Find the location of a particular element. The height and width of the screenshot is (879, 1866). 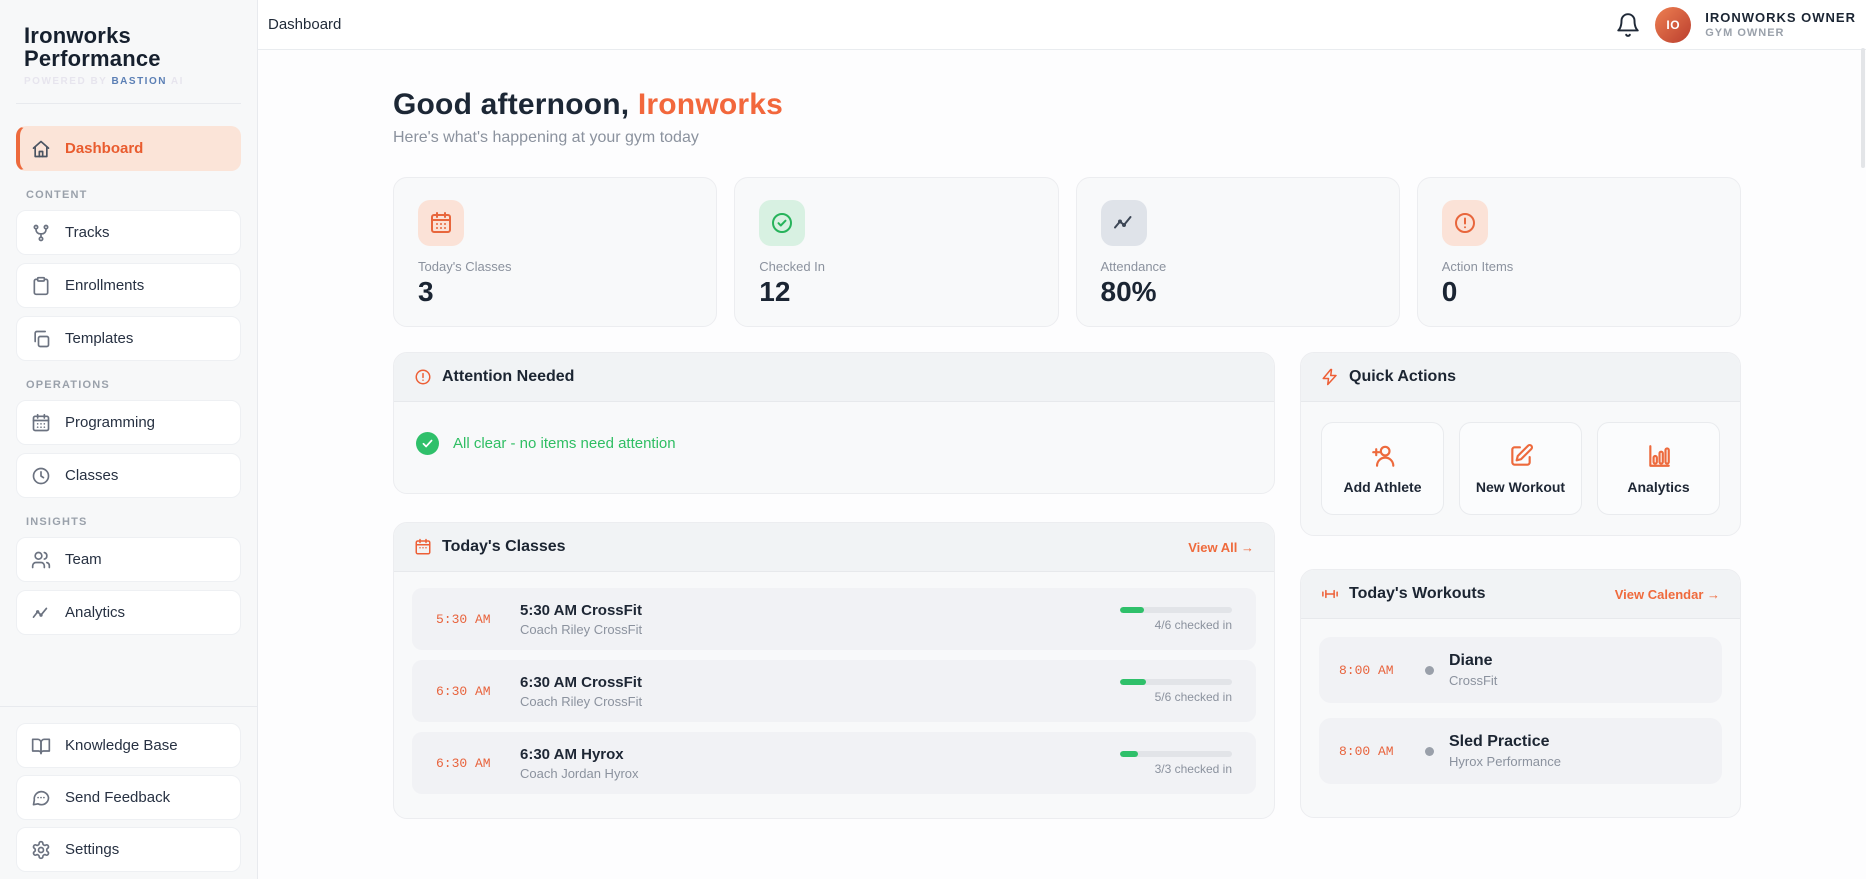

sidebar-item-label: Classes is located at coordinates (92, 475).